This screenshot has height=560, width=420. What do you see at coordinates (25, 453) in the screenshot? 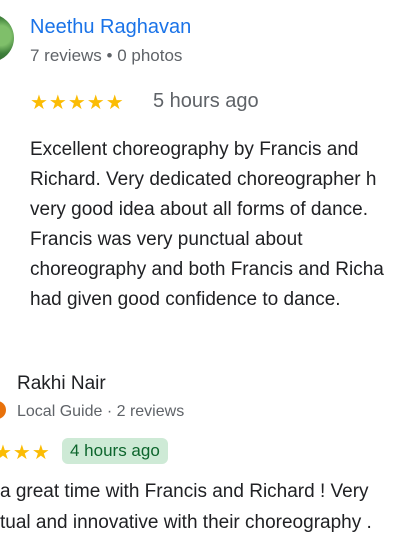
I see `star-rating: ★★★` at bounding box center [25, 453].